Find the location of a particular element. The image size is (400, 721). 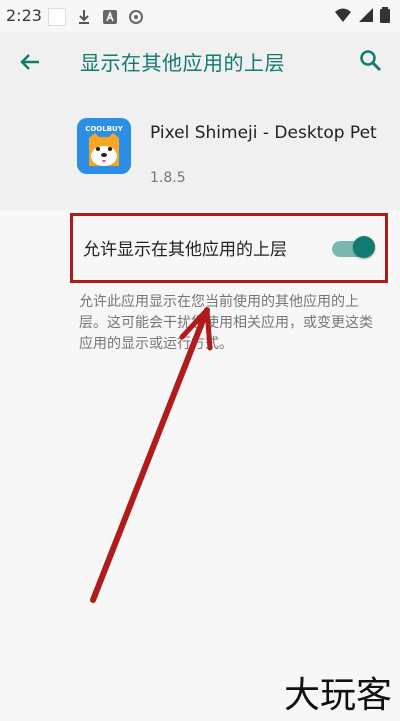

back-arrow-icon is located at coordinates (30, 62).